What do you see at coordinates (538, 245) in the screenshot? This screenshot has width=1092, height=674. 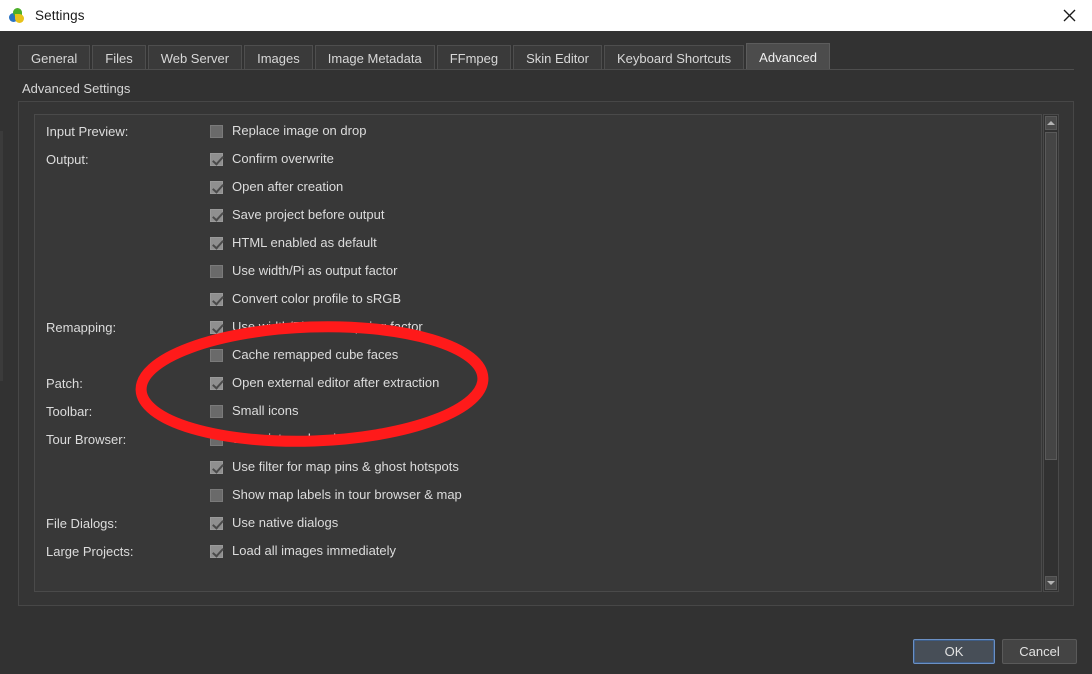 I see `settings-row: HTML enabled as default` at bounding box center [538, 245].